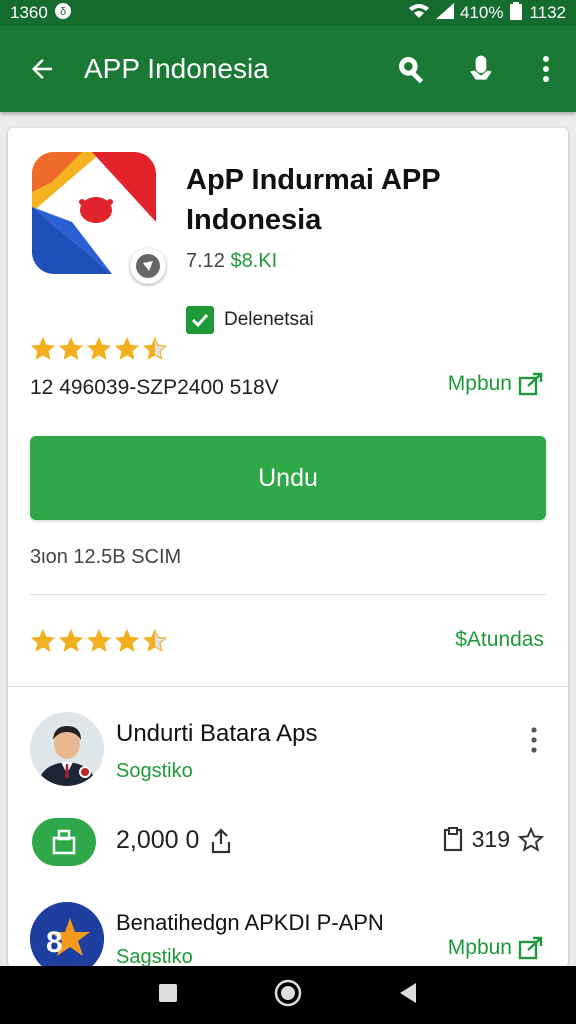 This screenshot has width=576, height=1024. Describe the element at coordinates (452, 838) in the screenshot. I see `document-icon` at that location.